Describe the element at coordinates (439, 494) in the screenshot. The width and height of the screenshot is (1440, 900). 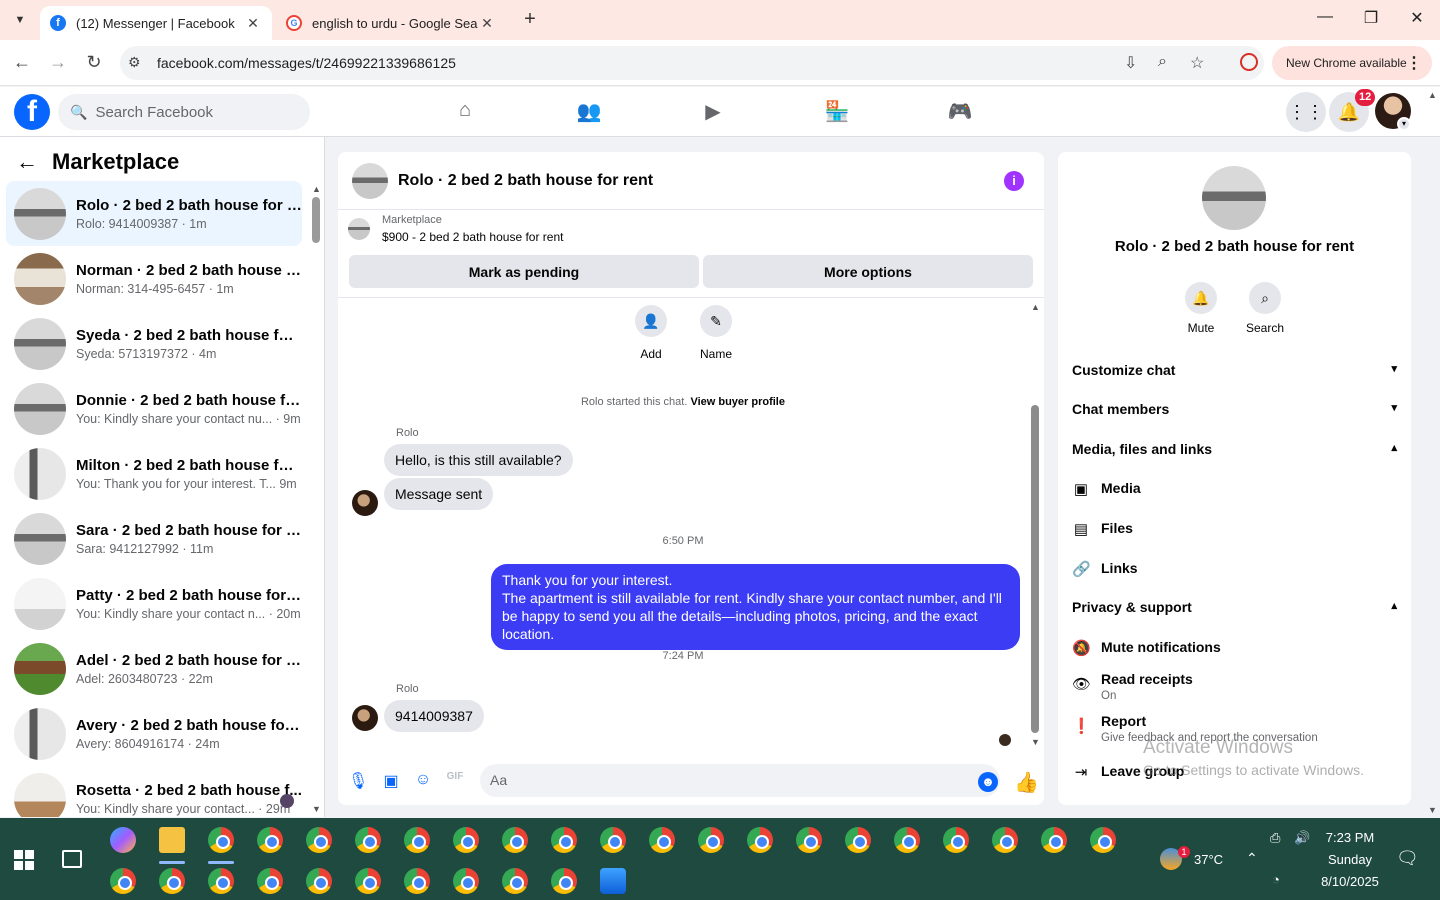
I see `incoming-message: Message sent` at that location.